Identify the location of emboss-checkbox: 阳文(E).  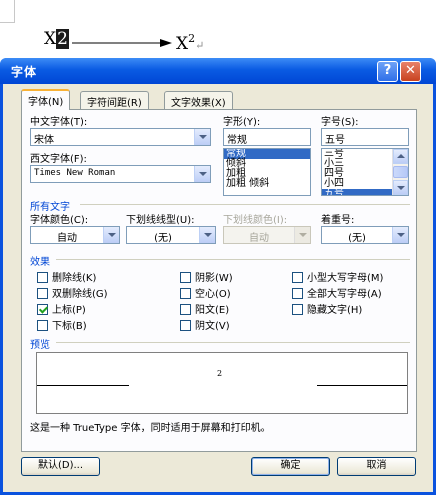
(205, 308).